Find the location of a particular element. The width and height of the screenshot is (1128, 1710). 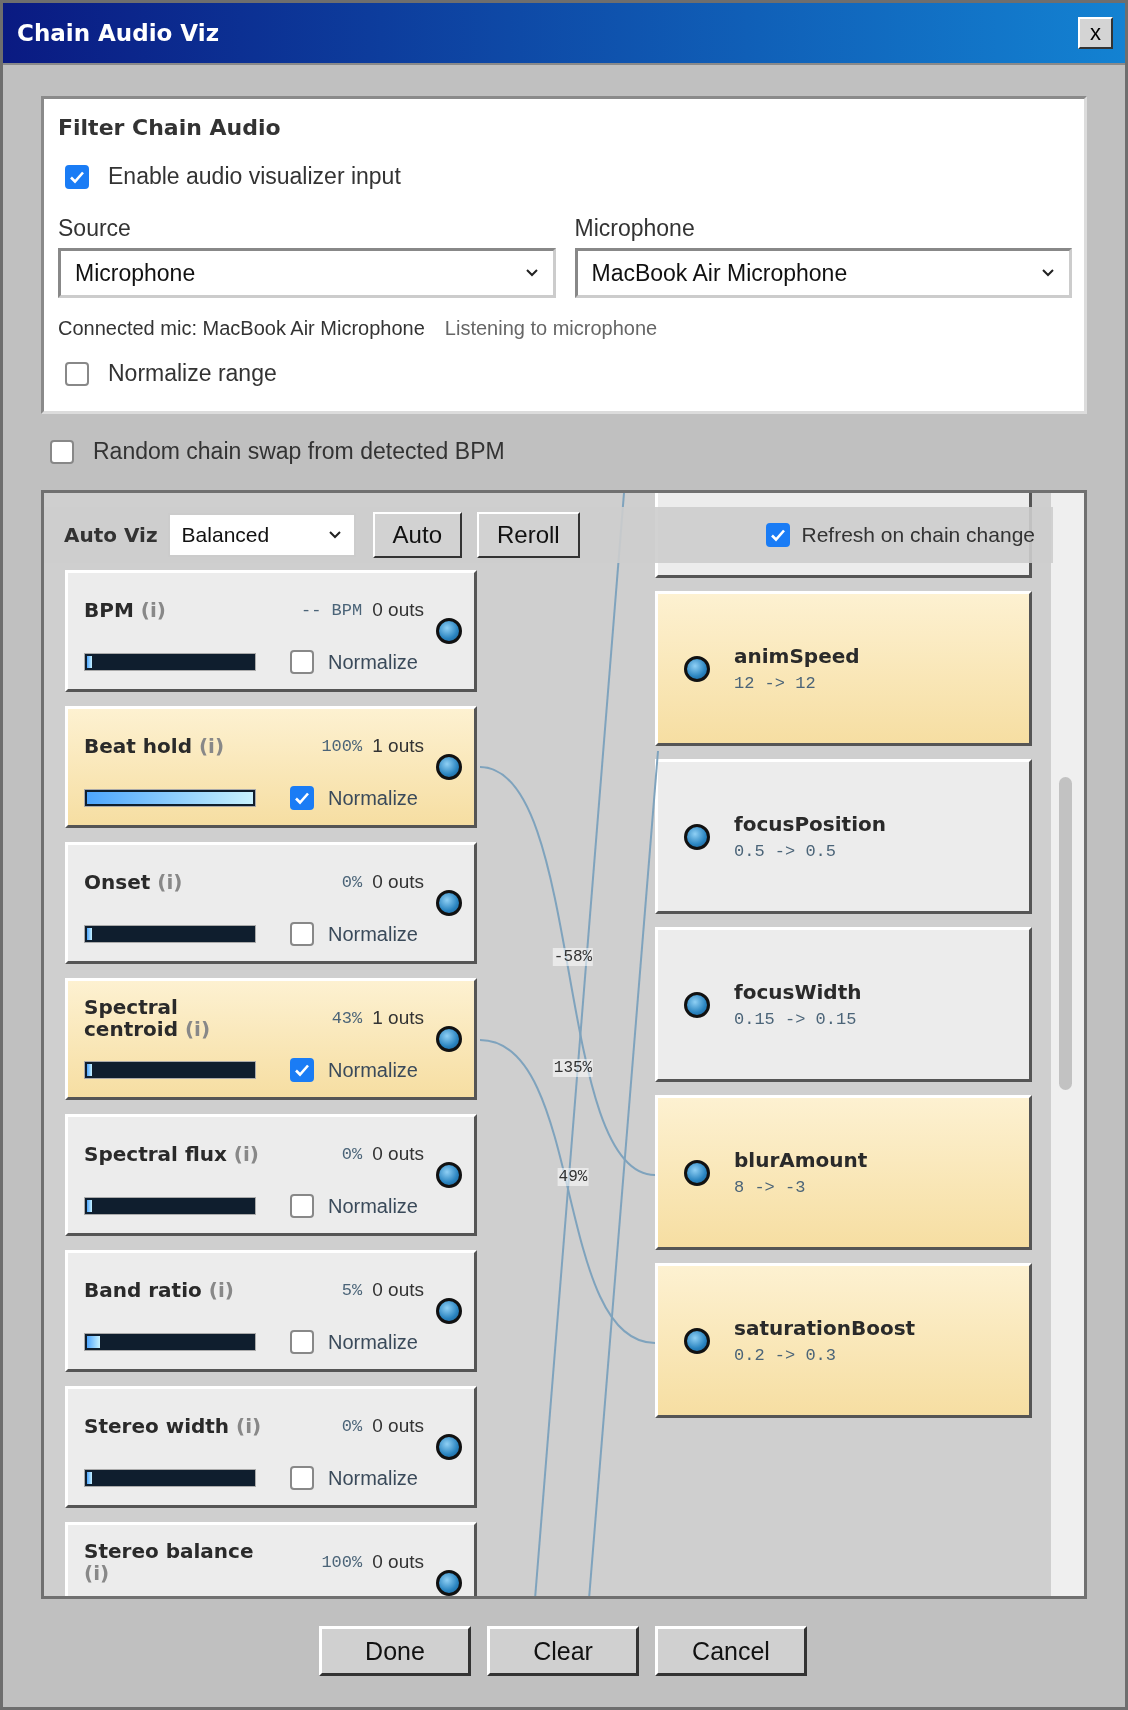

target-node: blurAmount 8 -> -3 is located at coordinates (843, 1172).